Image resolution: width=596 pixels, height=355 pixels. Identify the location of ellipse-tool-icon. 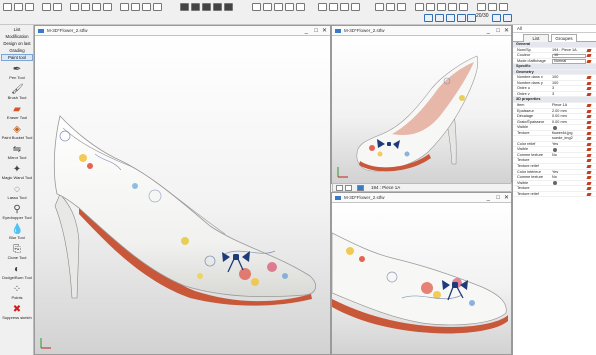
(461, 18).